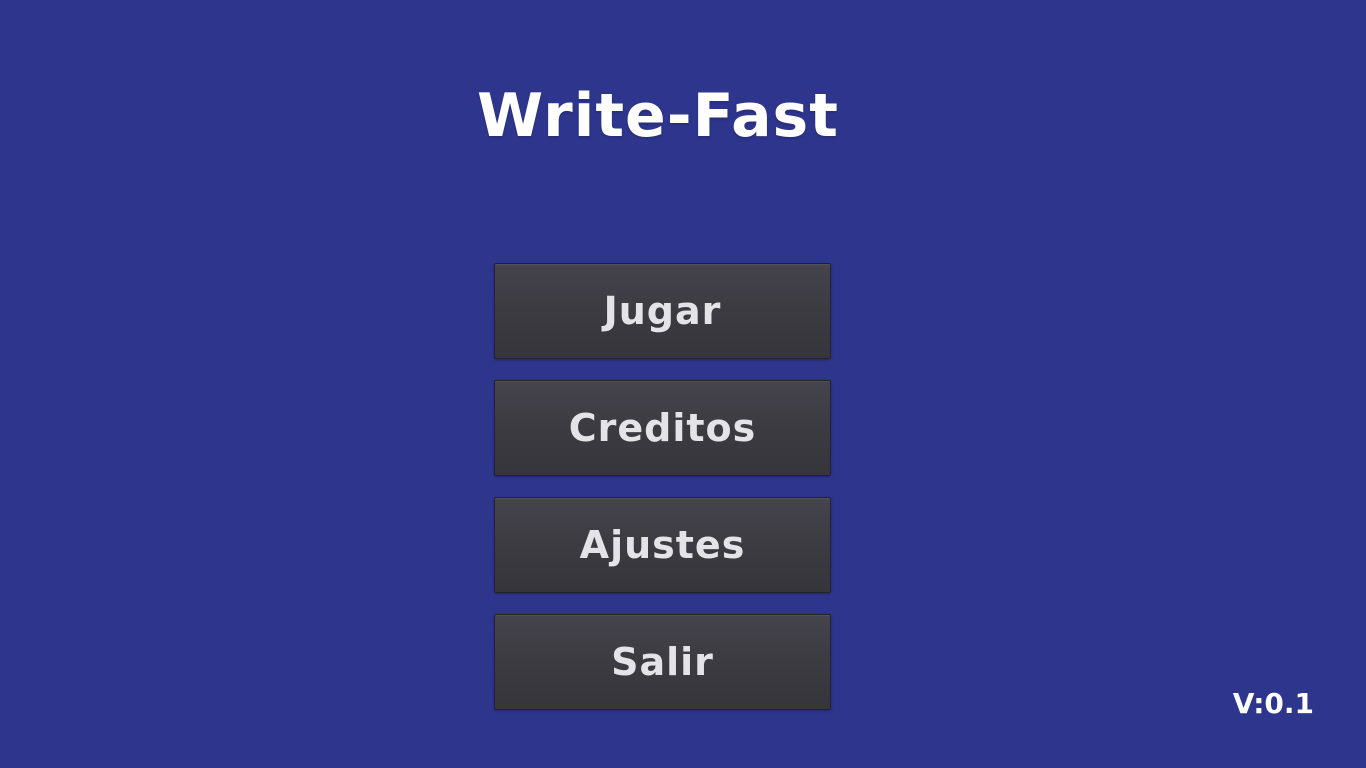  I want to click on version-label: V:0.1, so click(1273, 703).